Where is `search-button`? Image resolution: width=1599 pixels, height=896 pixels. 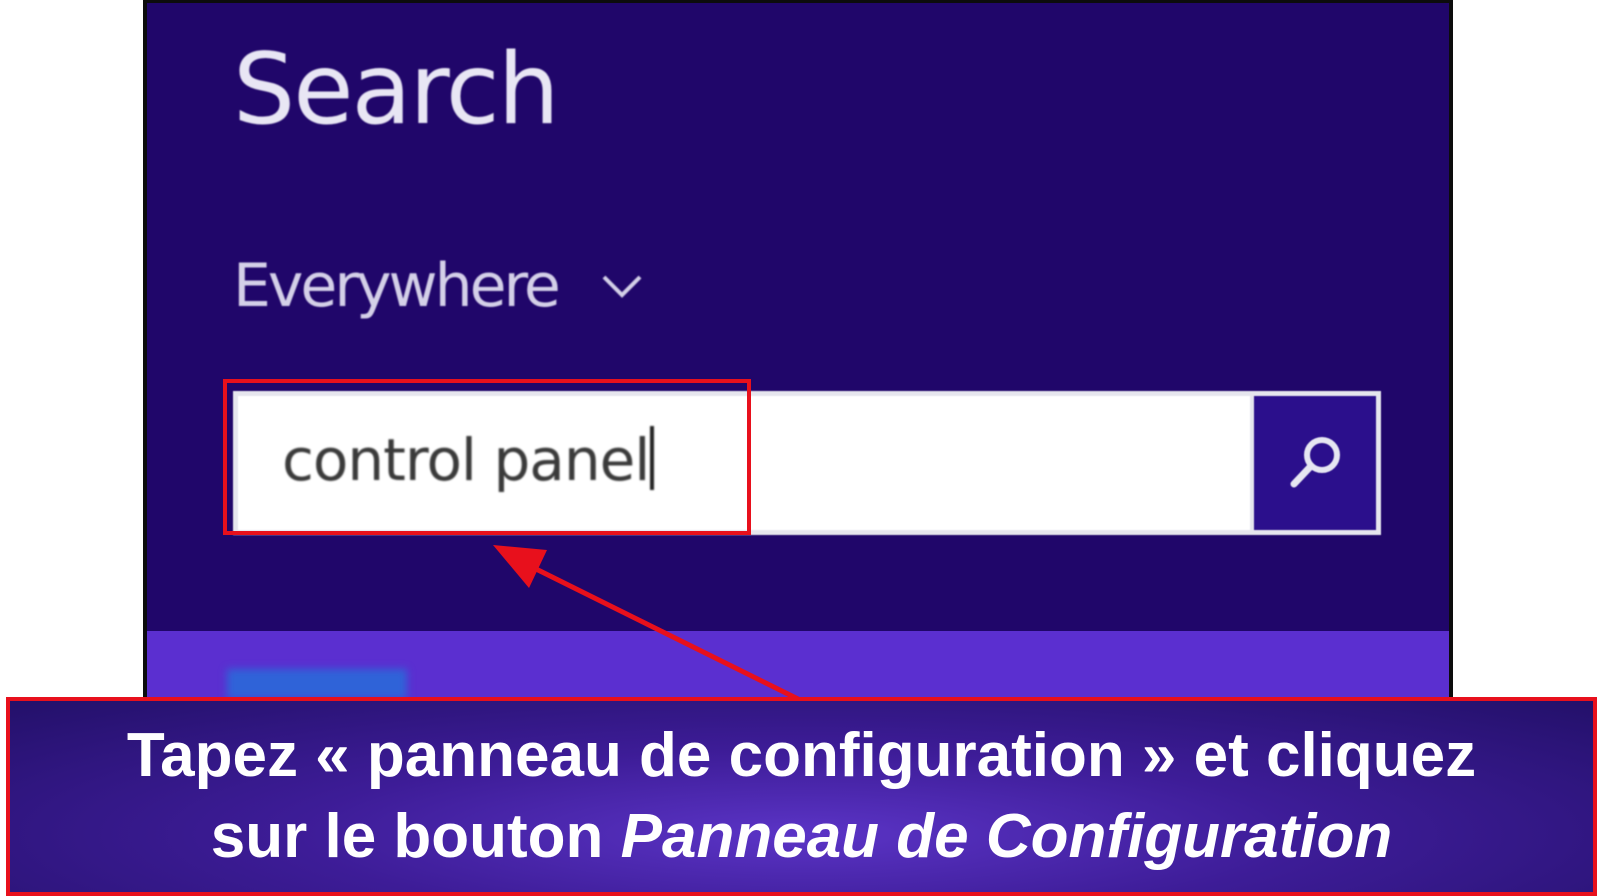 search-button is located at coordinates (1313, 463).